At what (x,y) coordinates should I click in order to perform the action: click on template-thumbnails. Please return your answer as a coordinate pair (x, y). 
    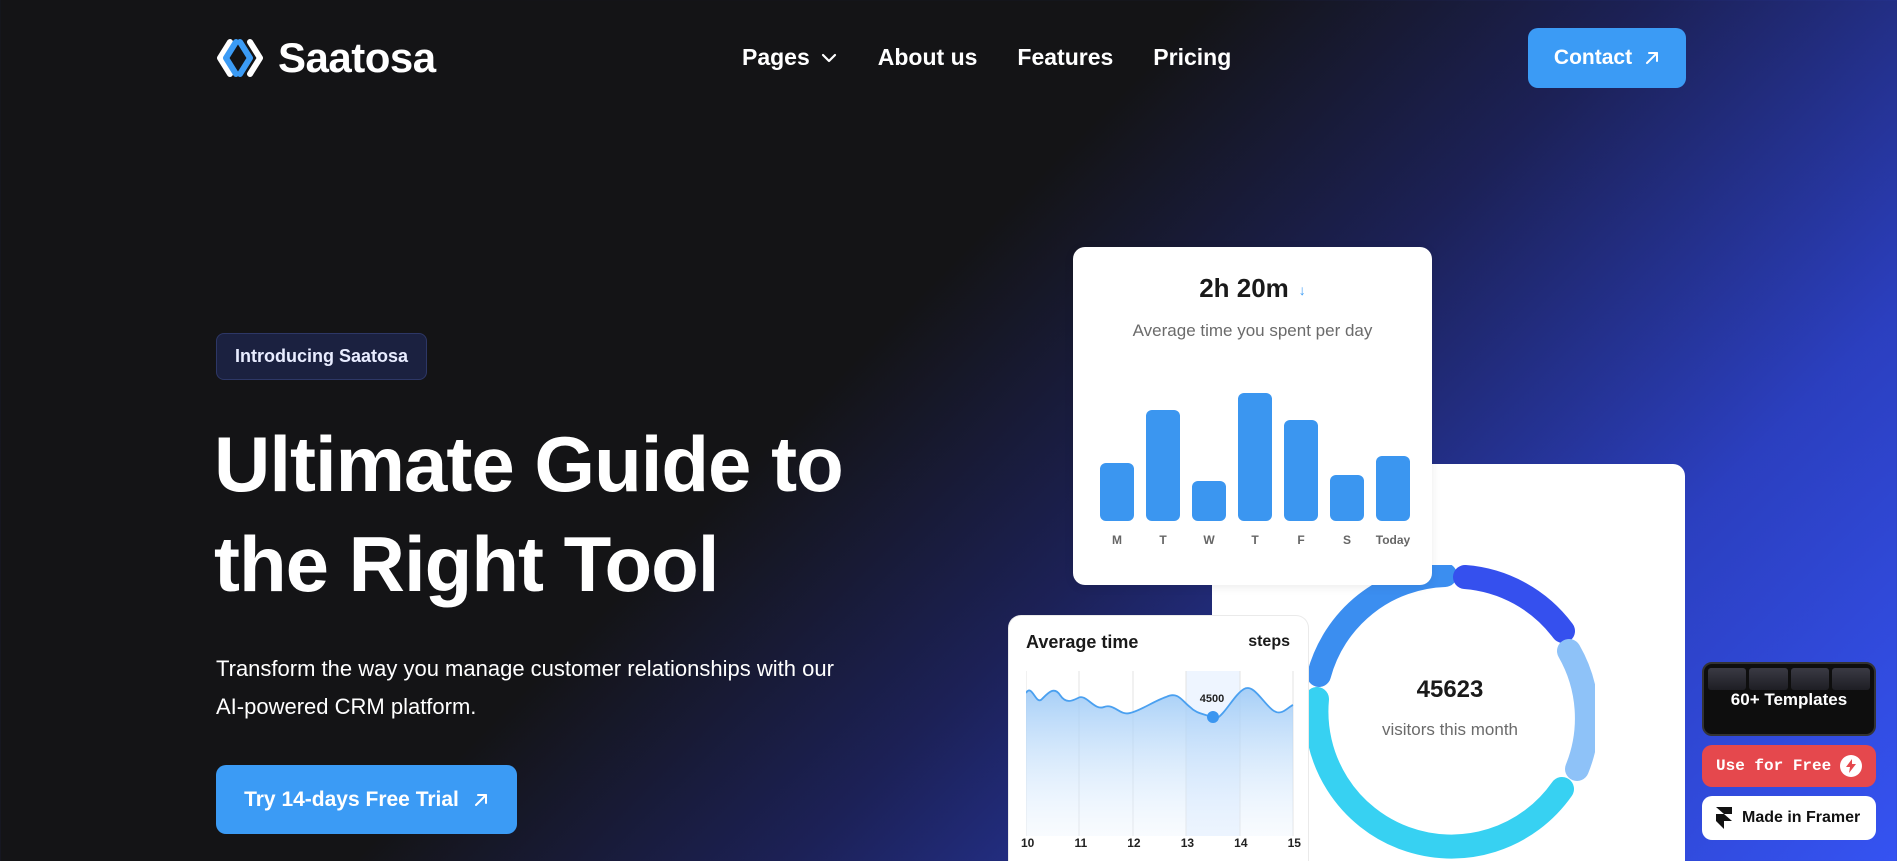
    Looking at the image, I should click on (1789, 679).